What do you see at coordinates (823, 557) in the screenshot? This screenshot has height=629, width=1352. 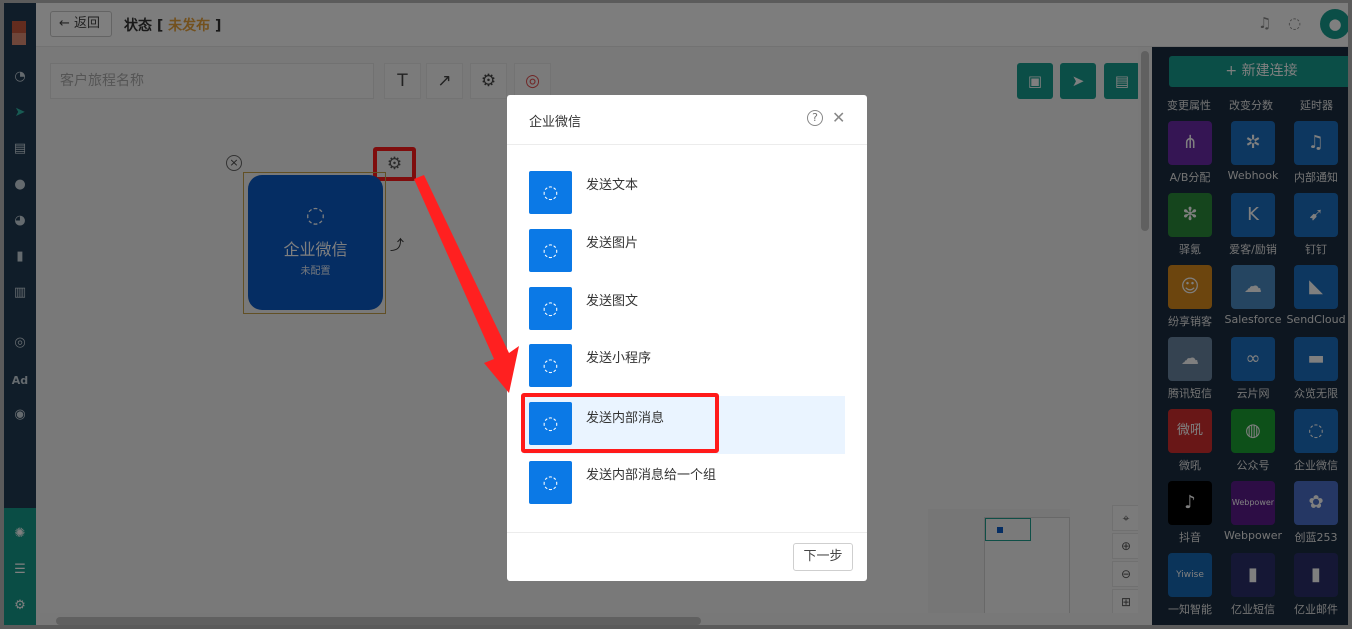 I see `next-step-button: 下一步` at bounding box center [823, 557].